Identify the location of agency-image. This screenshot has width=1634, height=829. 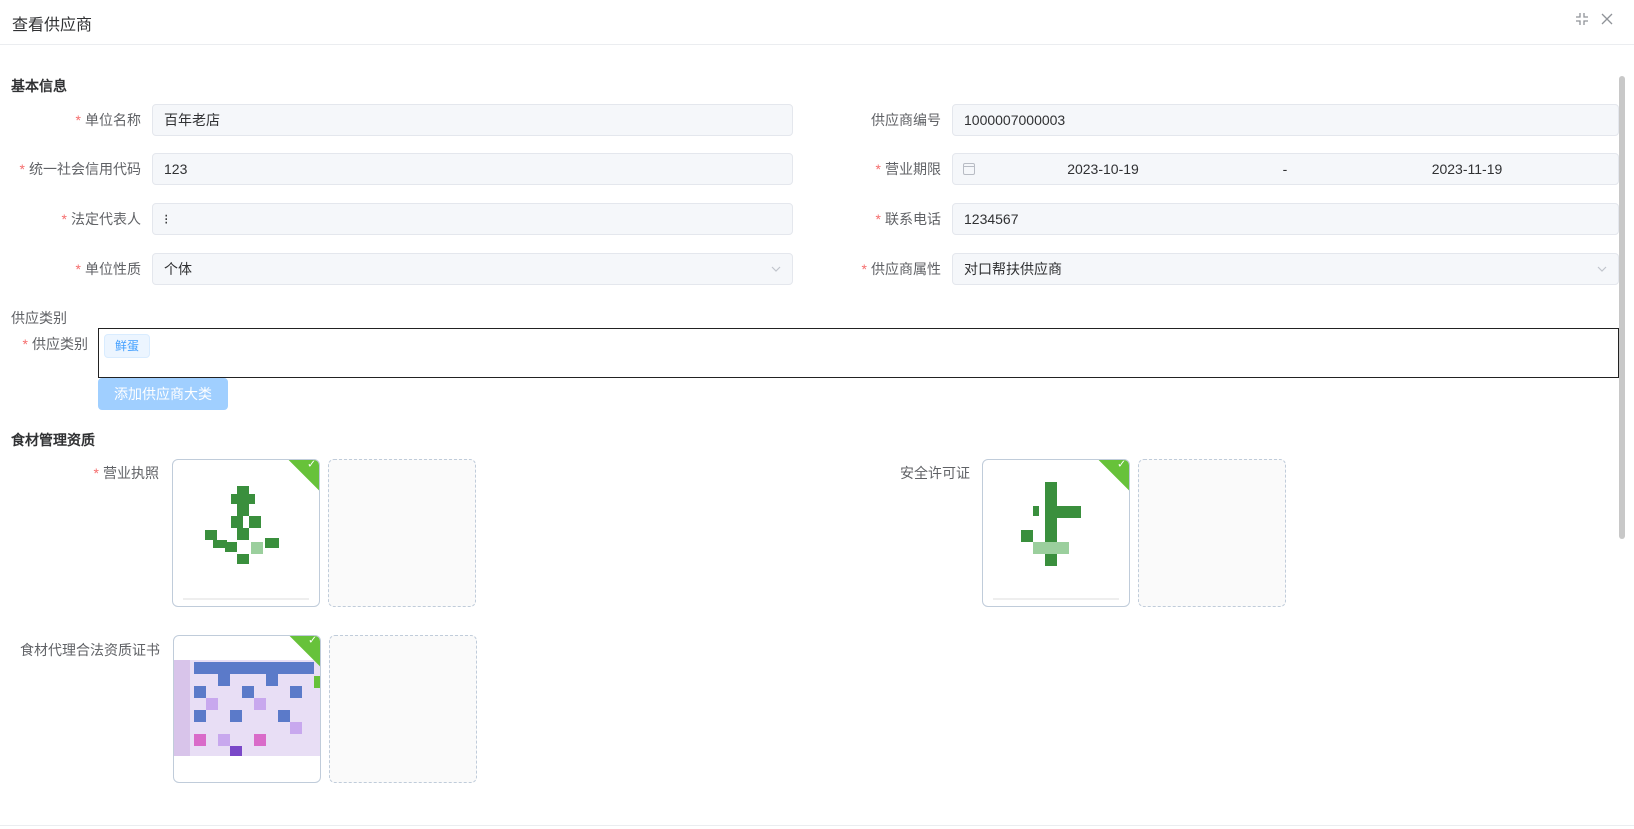
(247, 708).